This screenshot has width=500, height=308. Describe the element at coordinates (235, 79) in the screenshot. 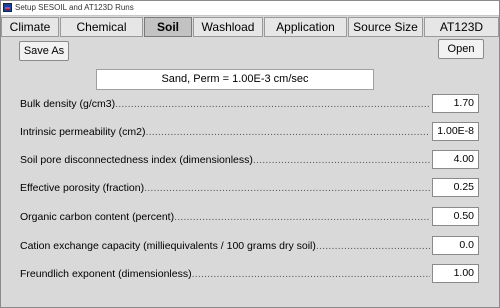

I see `soil-description-field: Sand, Perm = 1.00E-3 cm/sec` at that location.